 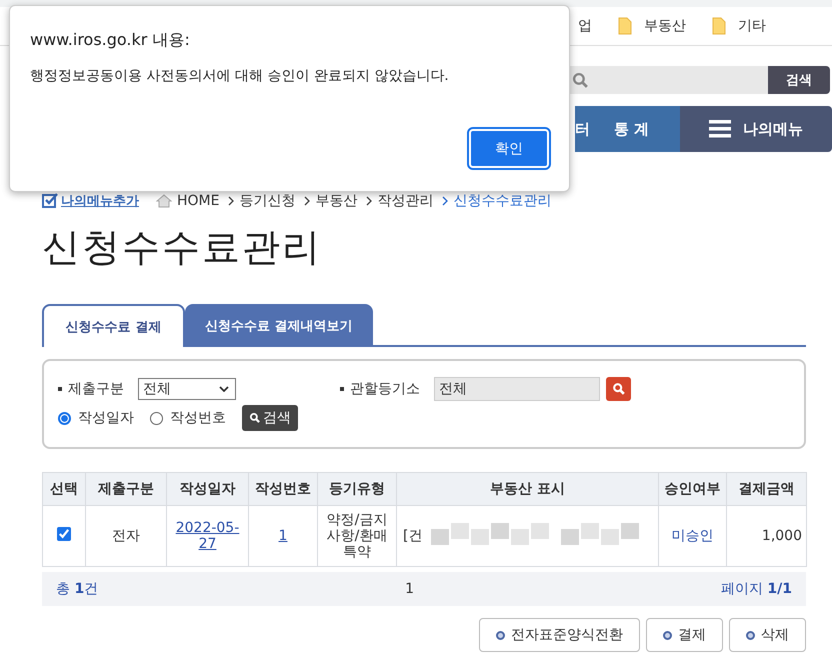 I want to click on dialog-title: www.iros.go.kr 내용:, so click(x=110, y=40).